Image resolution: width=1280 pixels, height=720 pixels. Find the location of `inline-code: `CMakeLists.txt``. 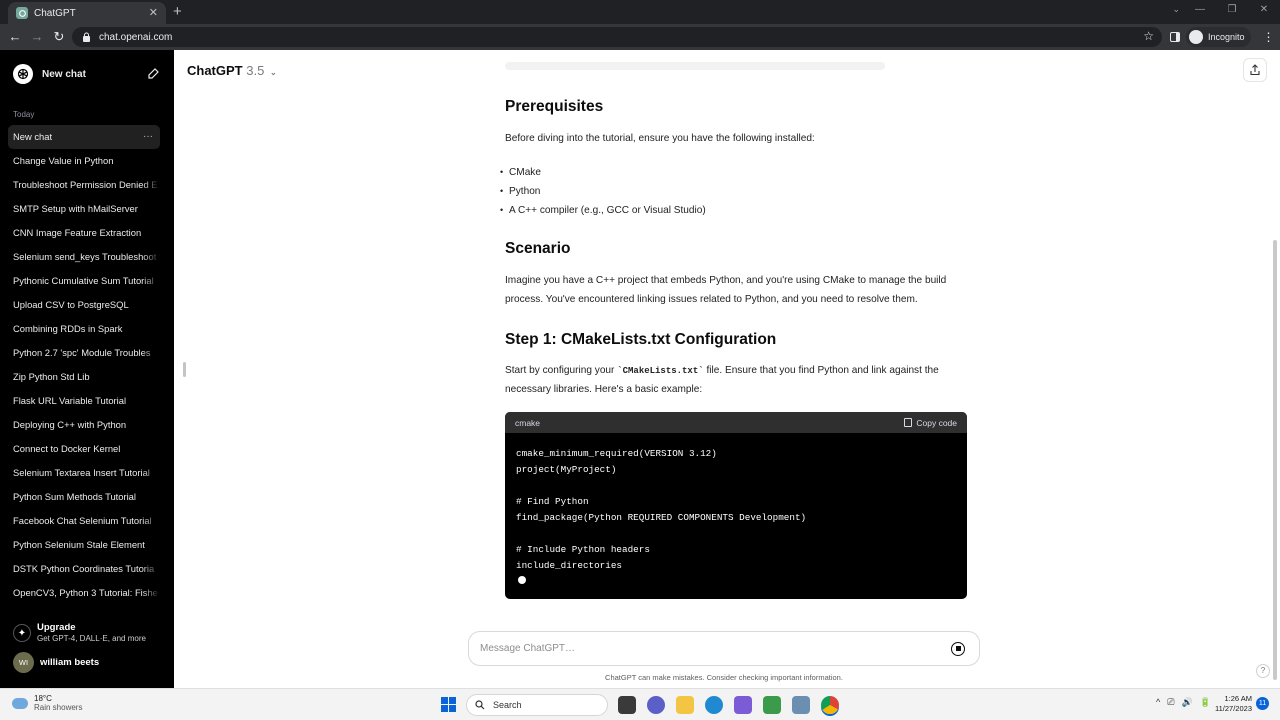

inline-code: `CMakeLists.txt` is located at coordinates (660, 371).